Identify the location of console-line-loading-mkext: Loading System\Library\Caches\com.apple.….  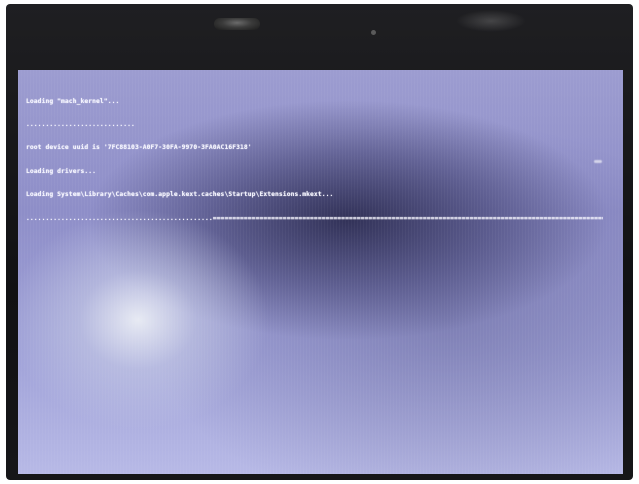
(180, 195).